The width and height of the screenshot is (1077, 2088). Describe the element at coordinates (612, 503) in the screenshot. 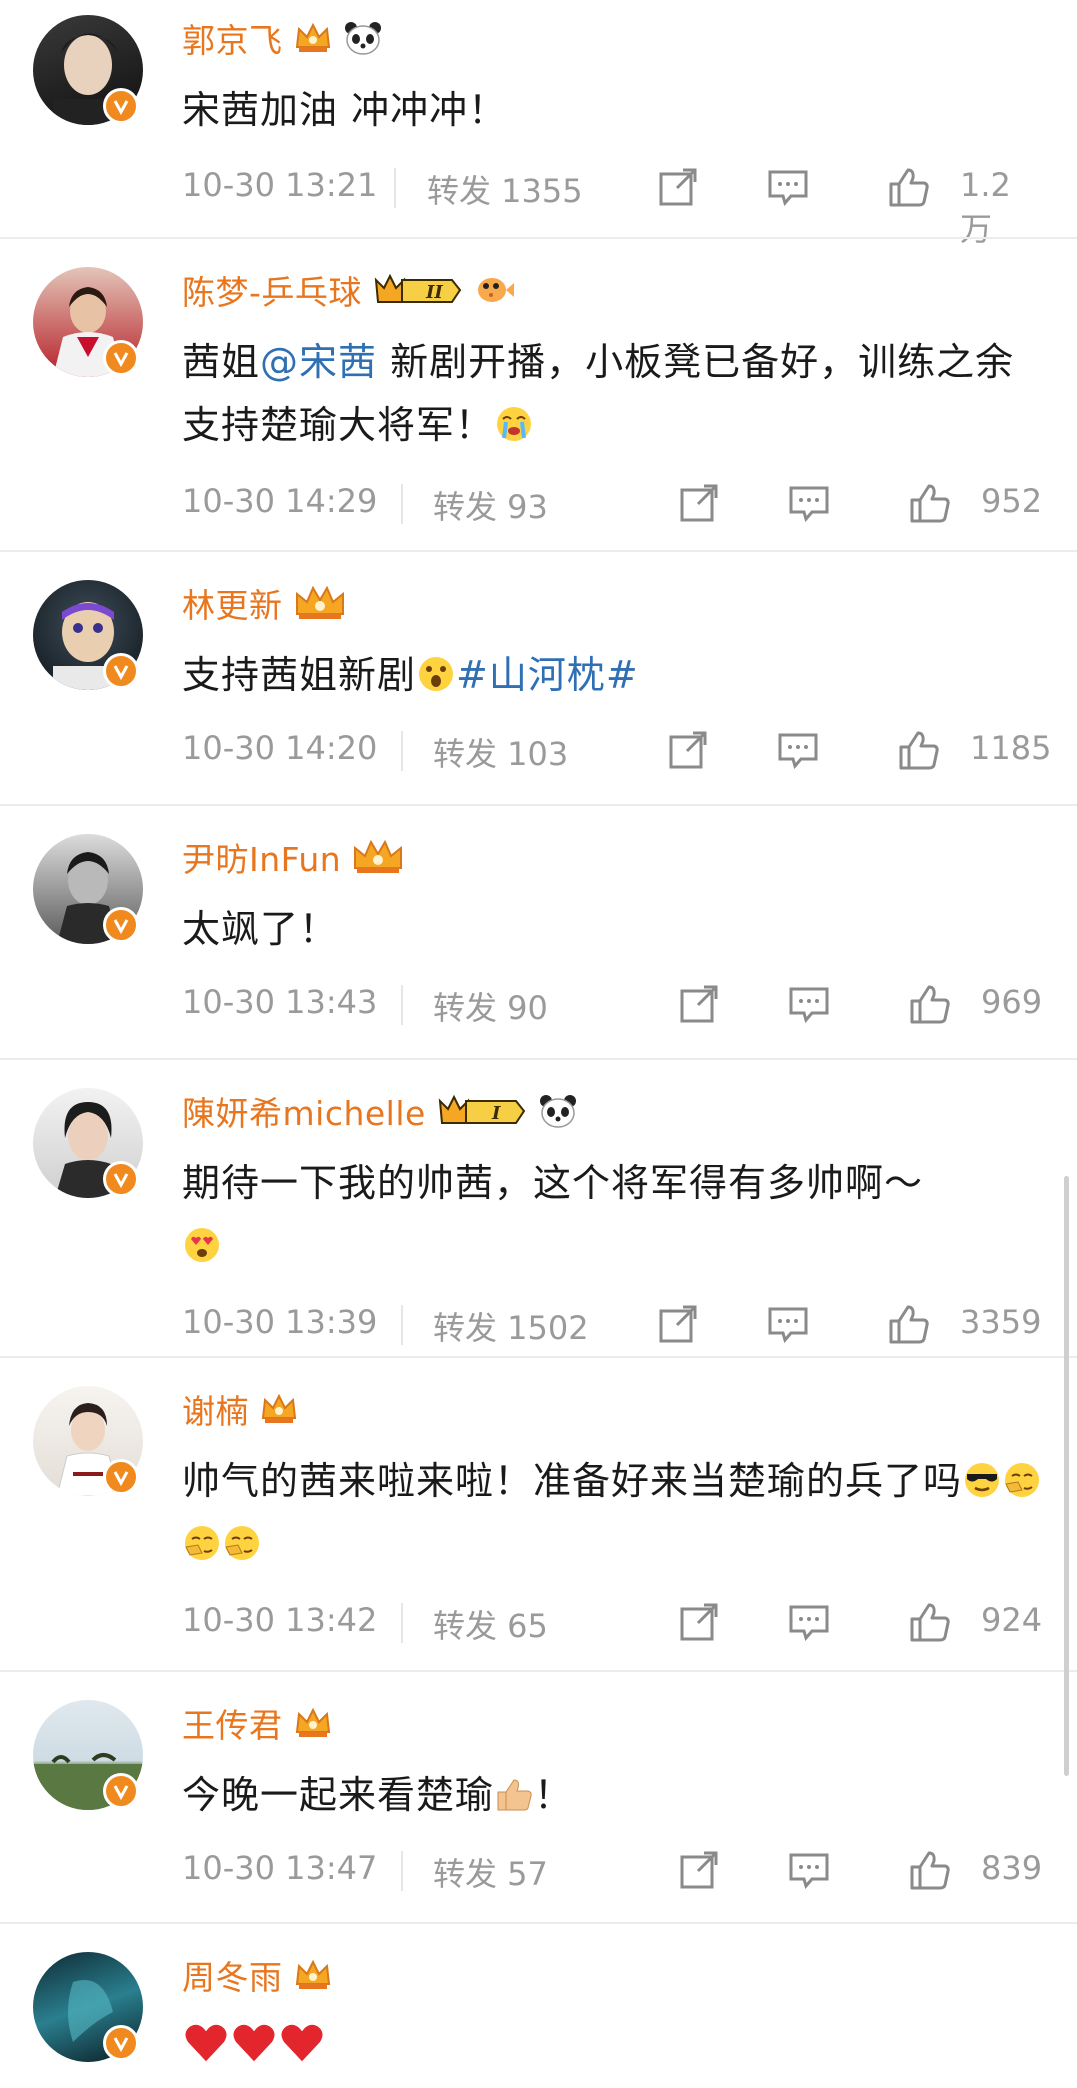

I see `comment-meta: 10-30 14:29 转发 93 952` at that location.